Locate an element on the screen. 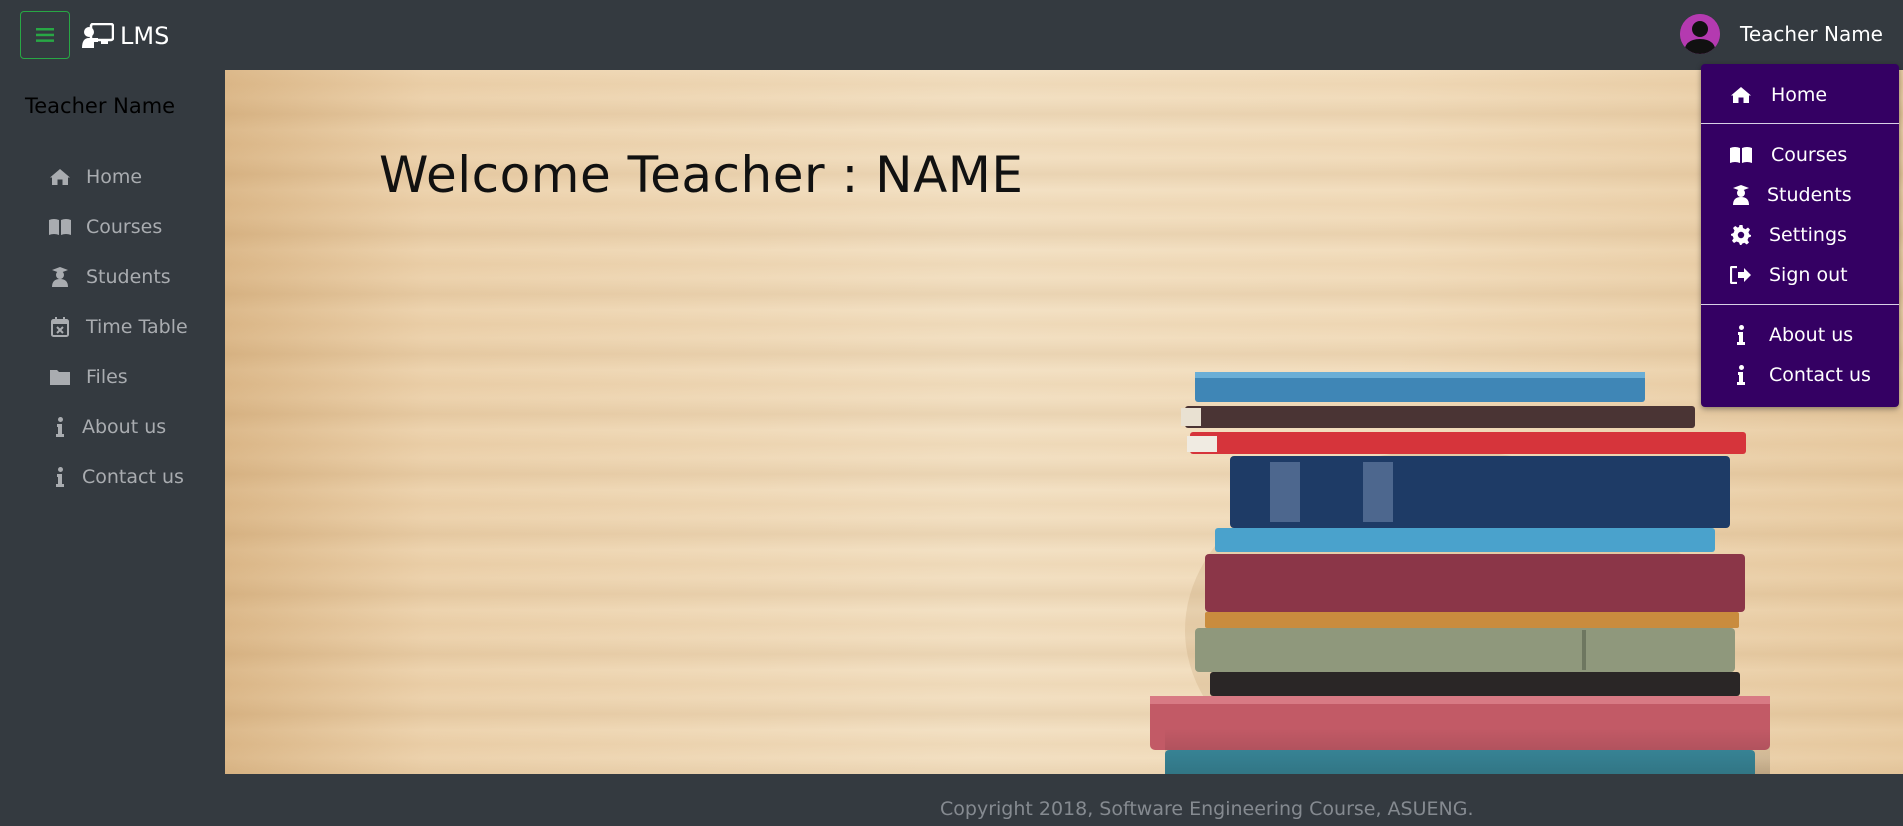 This screenshot has height=826, width=1903. dropdown-item-label: About us is located at coordinates (1811, 335).